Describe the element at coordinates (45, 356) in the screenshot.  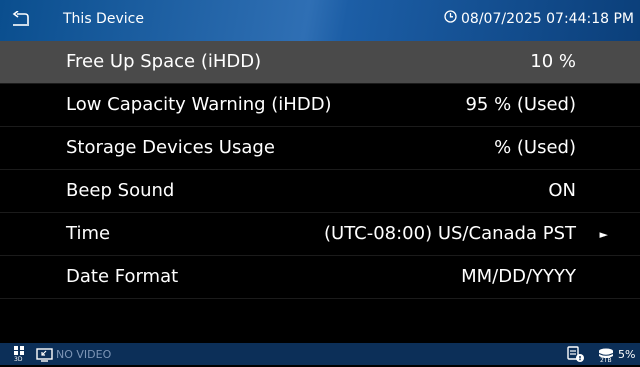
I see `screen-icon` at that location.